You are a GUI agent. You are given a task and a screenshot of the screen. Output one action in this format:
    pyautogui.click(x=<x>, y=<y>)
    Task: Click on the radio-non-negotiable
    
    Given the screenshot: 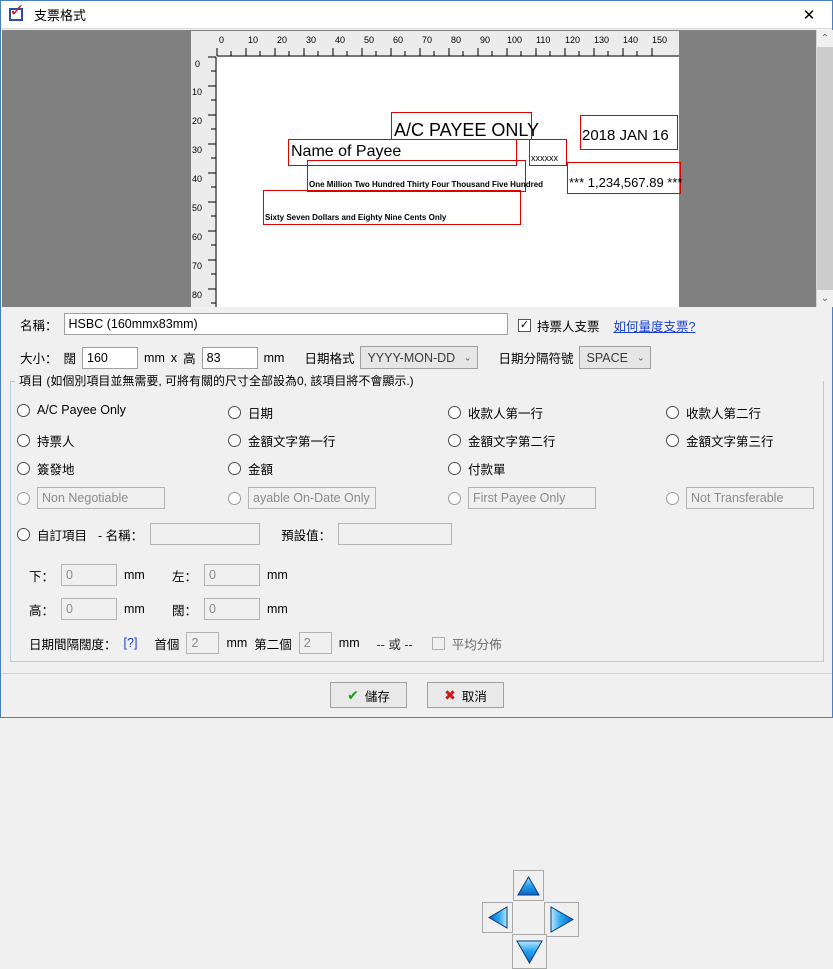 What is the action you would take?
    pyautogui.click(x=91, y=498)
    